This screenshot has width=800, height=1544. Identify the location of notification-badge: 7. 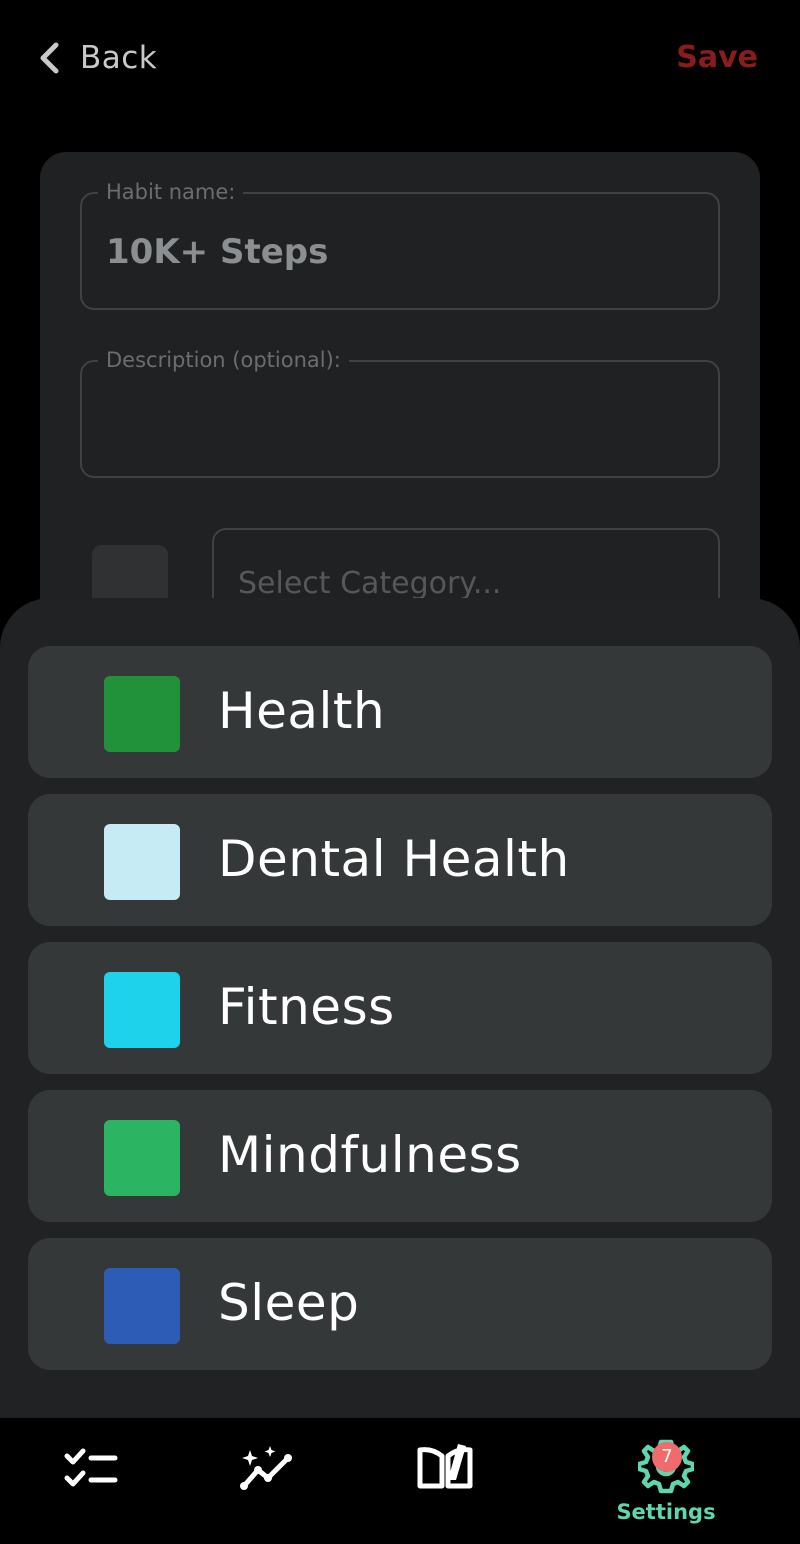
(667, 1457).